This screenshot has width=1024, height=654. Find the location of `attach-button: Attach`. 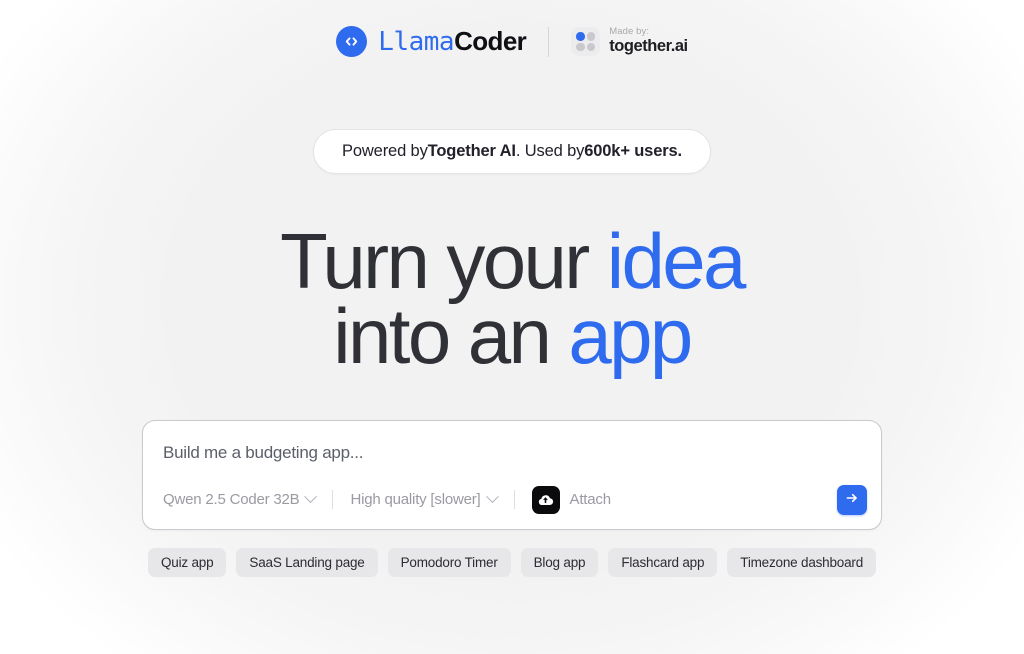

attach-button: Attach is located at coordinates (571, 499).